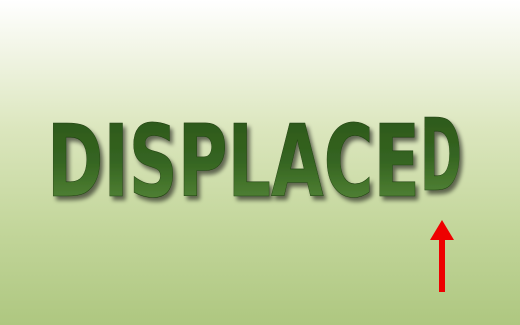 This screenshot has height=325, width=520. What do you see at coordinates (442, 256) in the screenshot?
I see `up-arrow-icon` at bounding box center [442, 256].